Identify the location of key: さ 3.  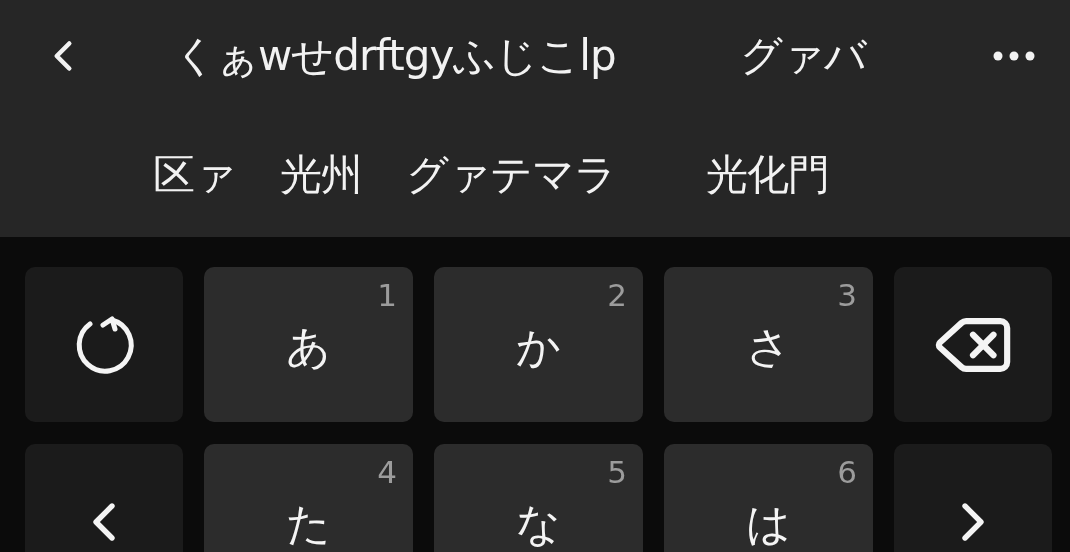
(768, 344).